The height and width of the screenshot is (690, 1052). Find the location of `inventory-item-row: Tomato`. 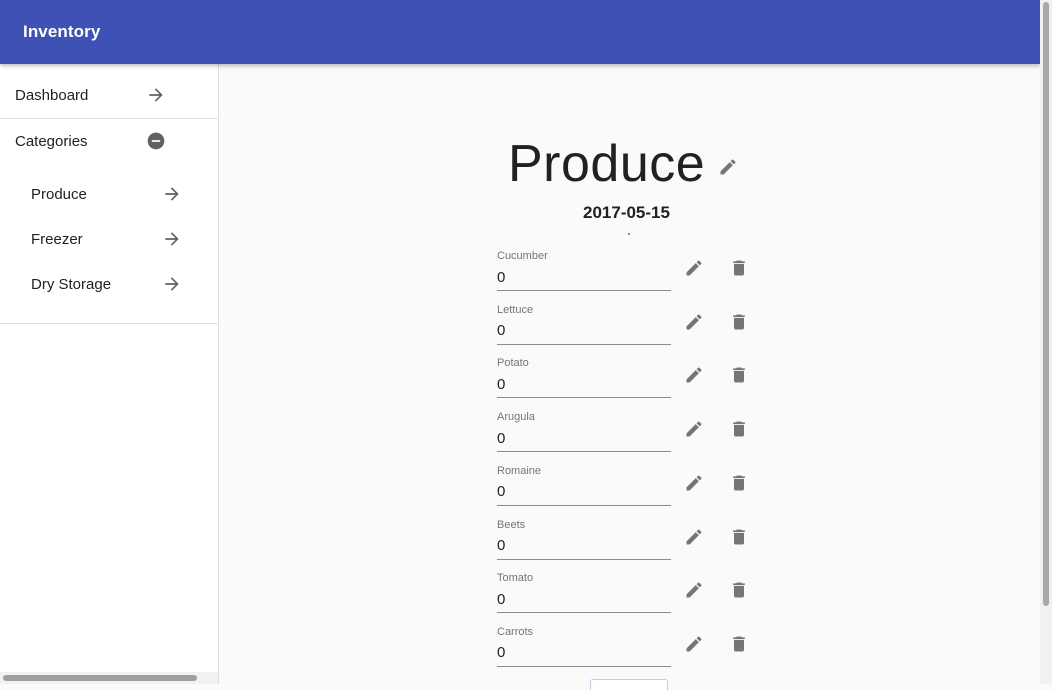

inventory-item-row: Tomato is located at coordinates (637, 599).